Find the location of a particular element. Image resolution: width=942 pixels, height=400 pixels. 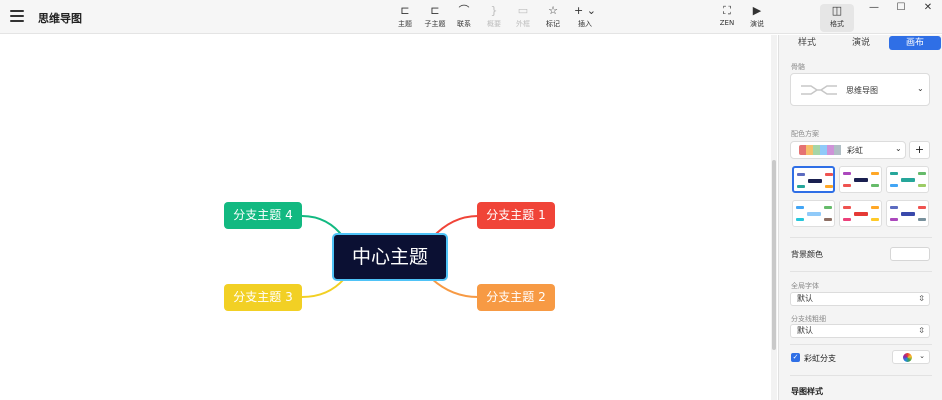

skeleton-label: 骨骼 is located at coordinates (798, 67).